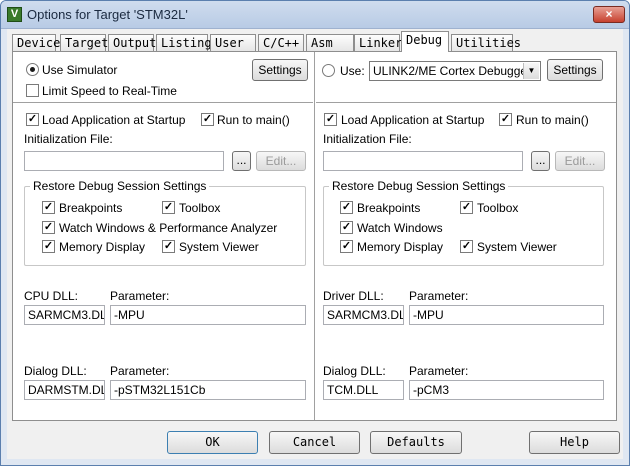 Image resolution: width=630 pixels, height=466 pixels. What do you see at coordinates (132, 42) in the screenshot?
I see `tab-output: Output` at bounding box center [132, 42].